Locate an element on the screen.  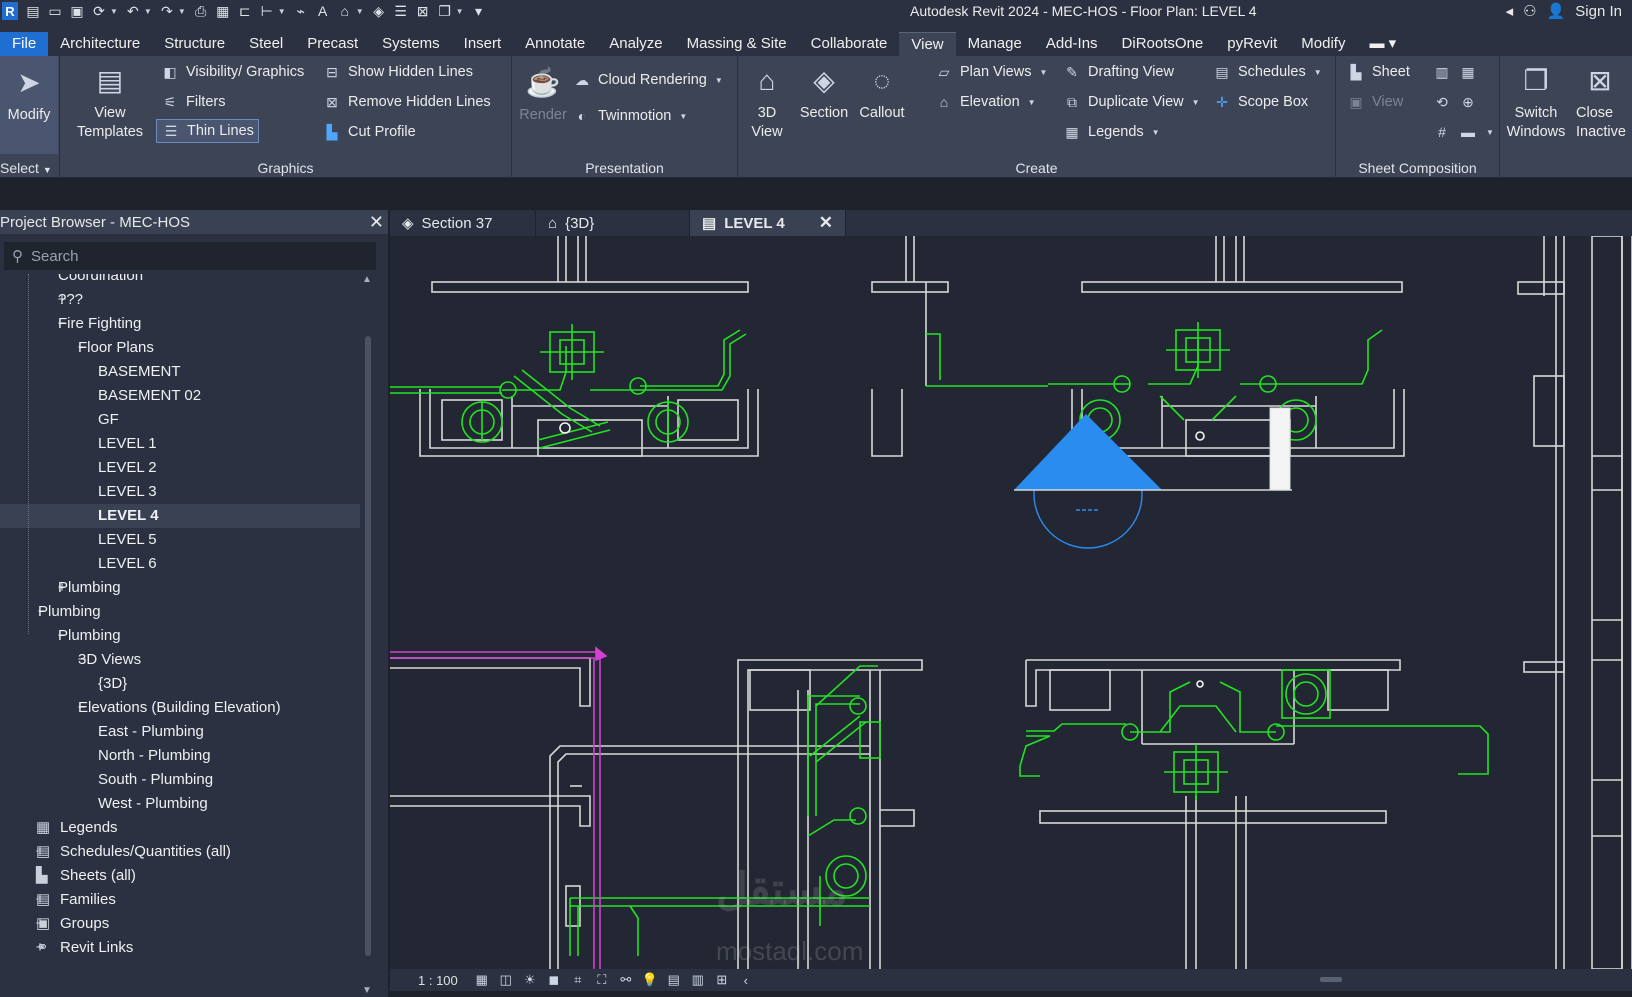
sync-icon: ⟳ is located at coordinates (99, 11).